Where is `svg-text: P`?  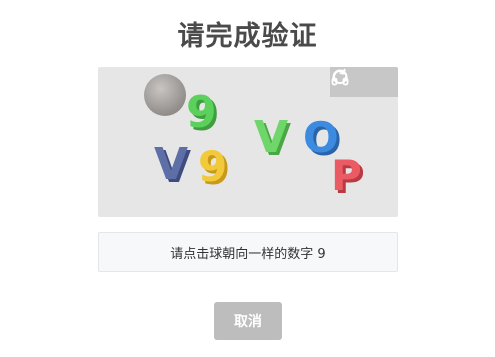
svg-text: P is located at coordinates (346, 175).